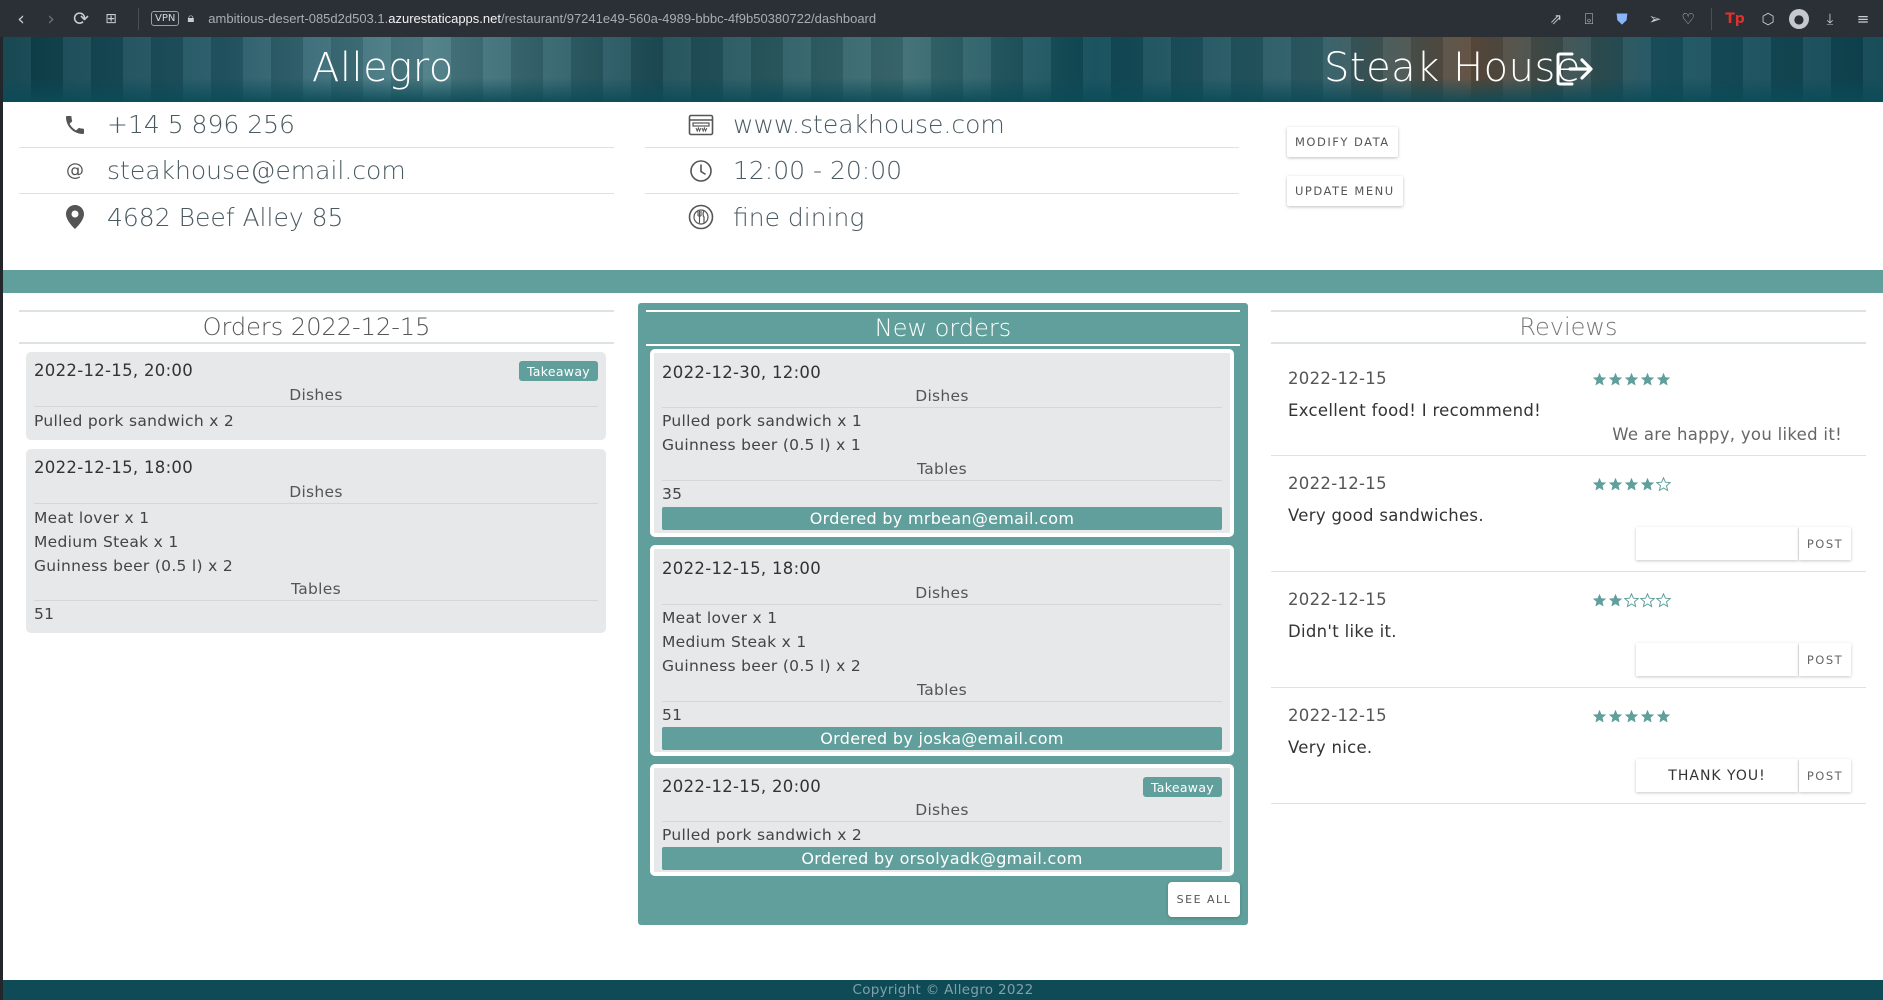  Describe the element at coordinates (1799, 18) in the screenshot. I see `profile-avatar-icon: ●` at that location.